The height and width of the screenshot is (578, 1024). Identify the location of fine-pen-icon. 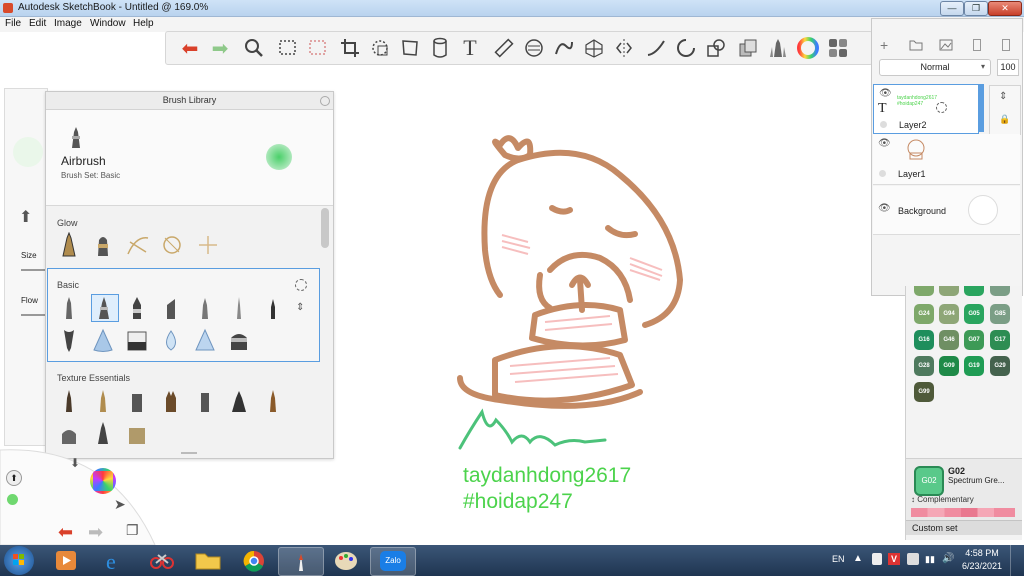
(240, 308).